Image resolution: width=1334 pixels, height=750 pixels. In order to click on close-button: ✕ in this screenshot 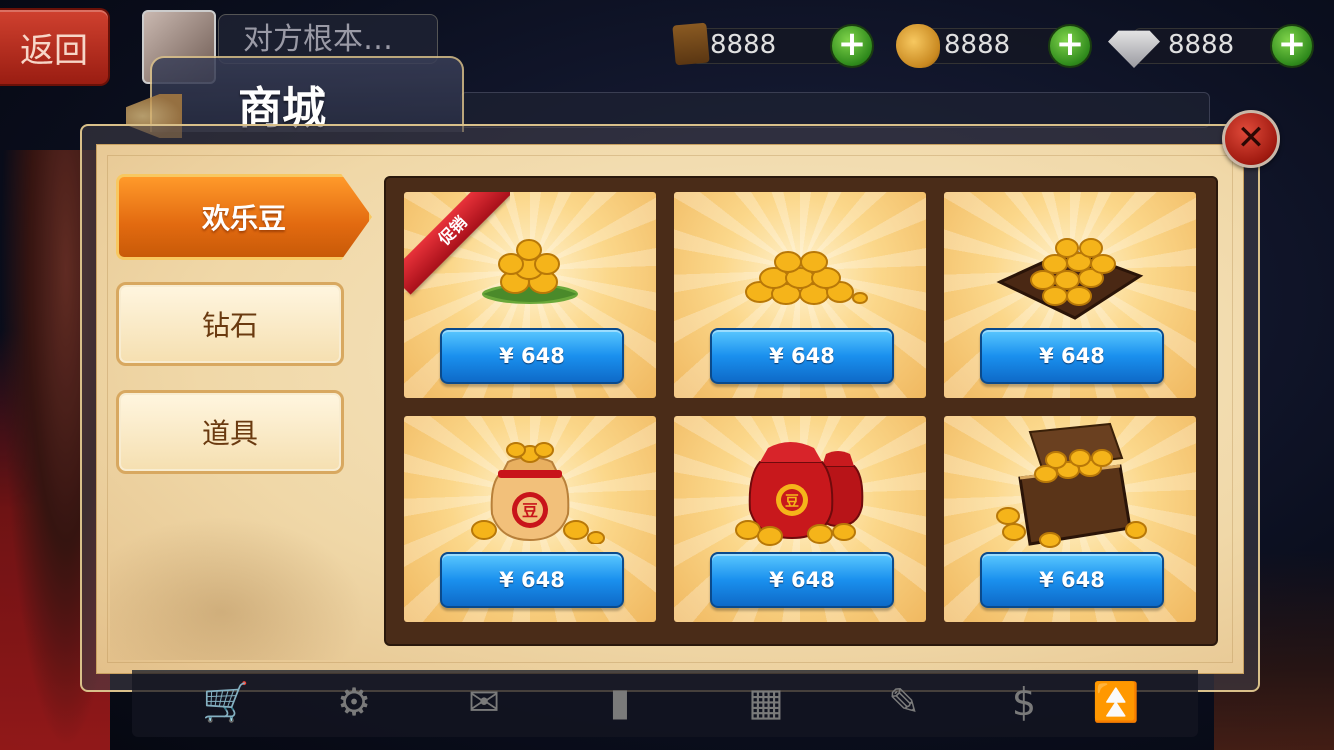, I will do `click(1251, 139)`.